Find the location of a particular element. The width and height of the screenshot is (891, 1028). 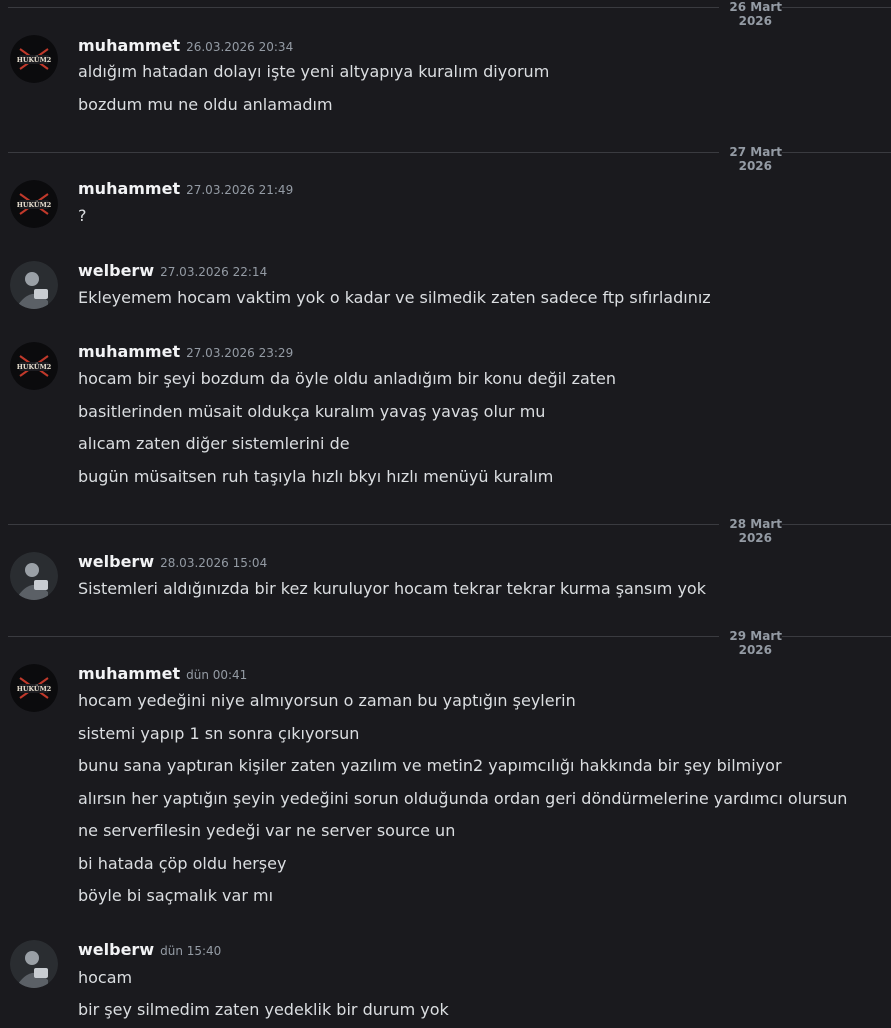

timestamp: 28.03.2026 15:04 is located at coordinates (214, 563).